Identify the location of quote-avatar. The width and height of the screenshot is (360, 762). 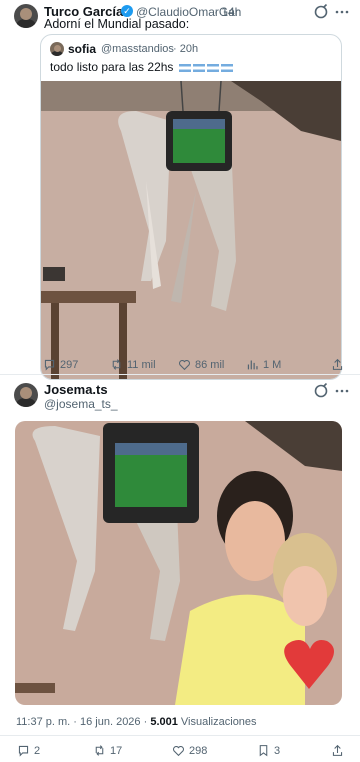
(57, 49).